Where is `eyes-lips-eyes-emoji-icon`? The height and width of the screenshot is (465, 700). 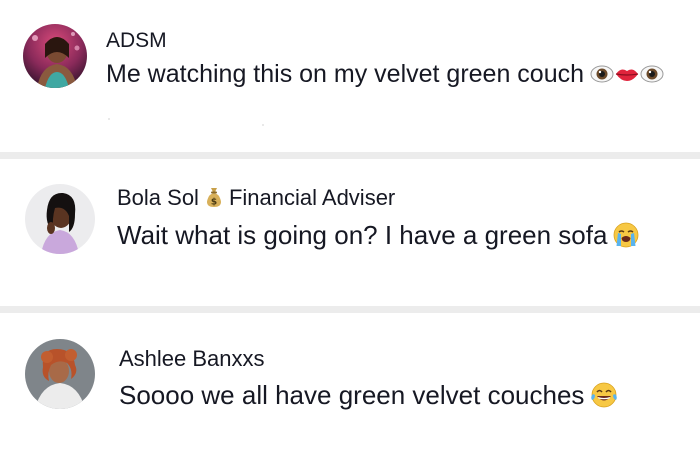 eyes-lips-eyes-emoji-icon is located at coordinates (627, 78).